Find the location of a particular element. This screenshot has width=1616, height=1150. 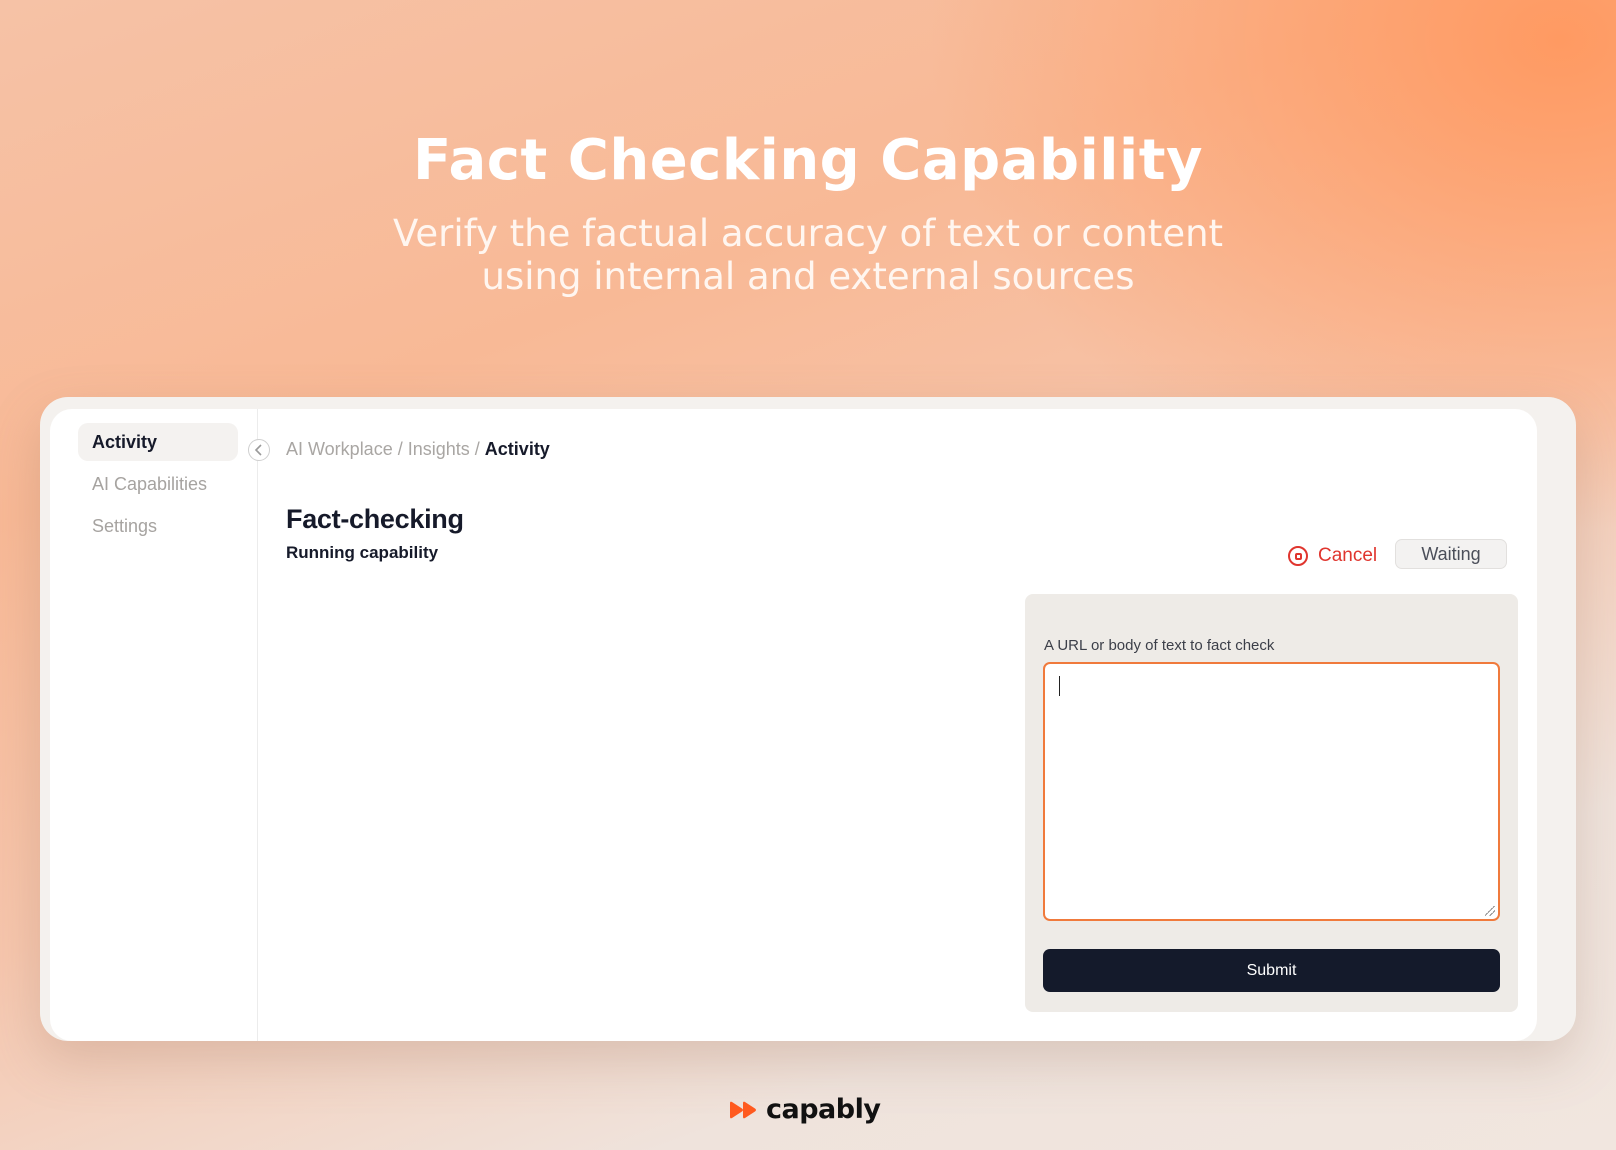

sidebar: Activity AI Capabilities Settings is located at coordinates (154, 725).